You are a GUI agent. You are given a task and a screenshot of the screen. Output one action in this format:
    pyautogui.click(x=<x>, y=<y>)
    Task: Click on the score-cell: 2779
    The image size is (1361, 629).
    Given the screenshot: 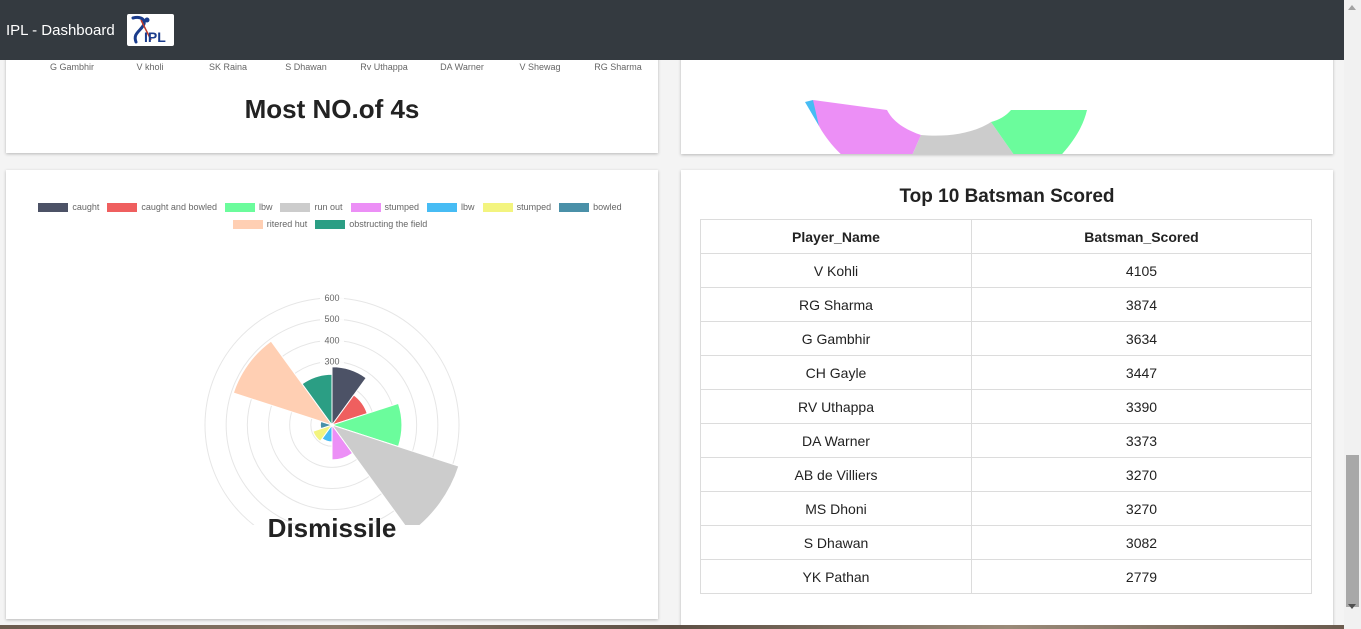 What is the action you would take?
    pyautogui.click(x=1141, y=576)
    